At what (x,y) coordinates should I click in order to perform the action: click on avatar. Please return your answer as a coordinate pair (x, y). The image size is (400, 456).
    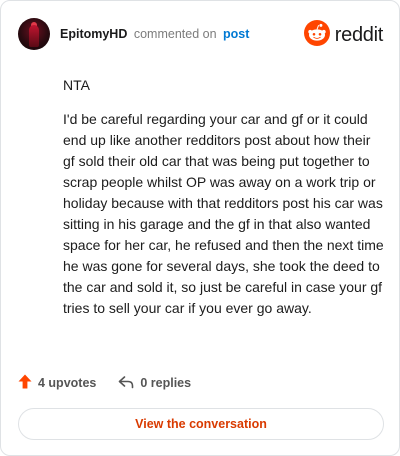
    Looking at the image, I should click on (34, 34).